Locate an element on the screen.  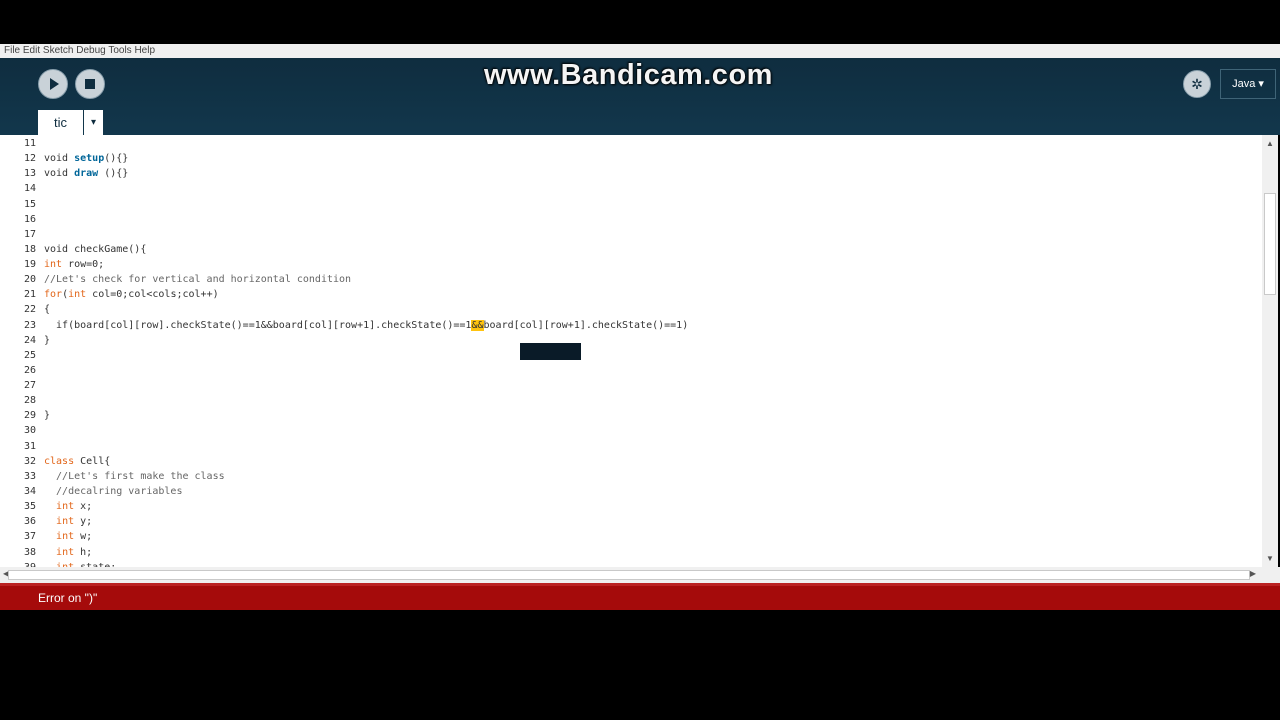
code-line: class Cell{ is located at coordinates (77, 461).